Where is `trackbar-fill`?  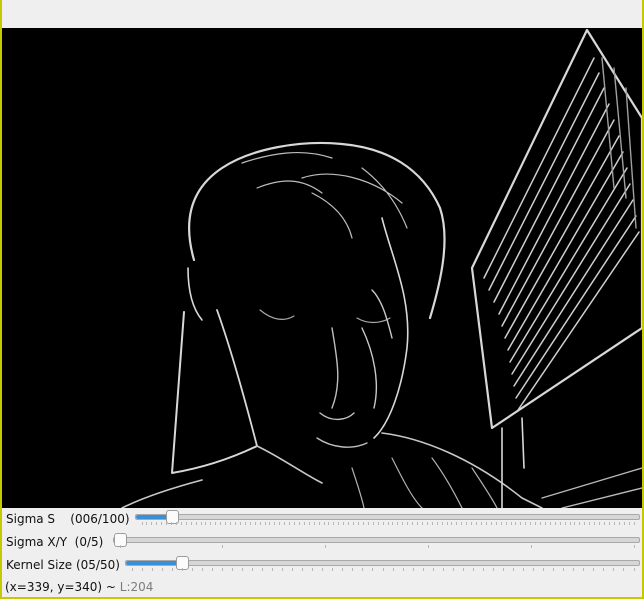
trackbar-fill is located at coordinates (154, 563).